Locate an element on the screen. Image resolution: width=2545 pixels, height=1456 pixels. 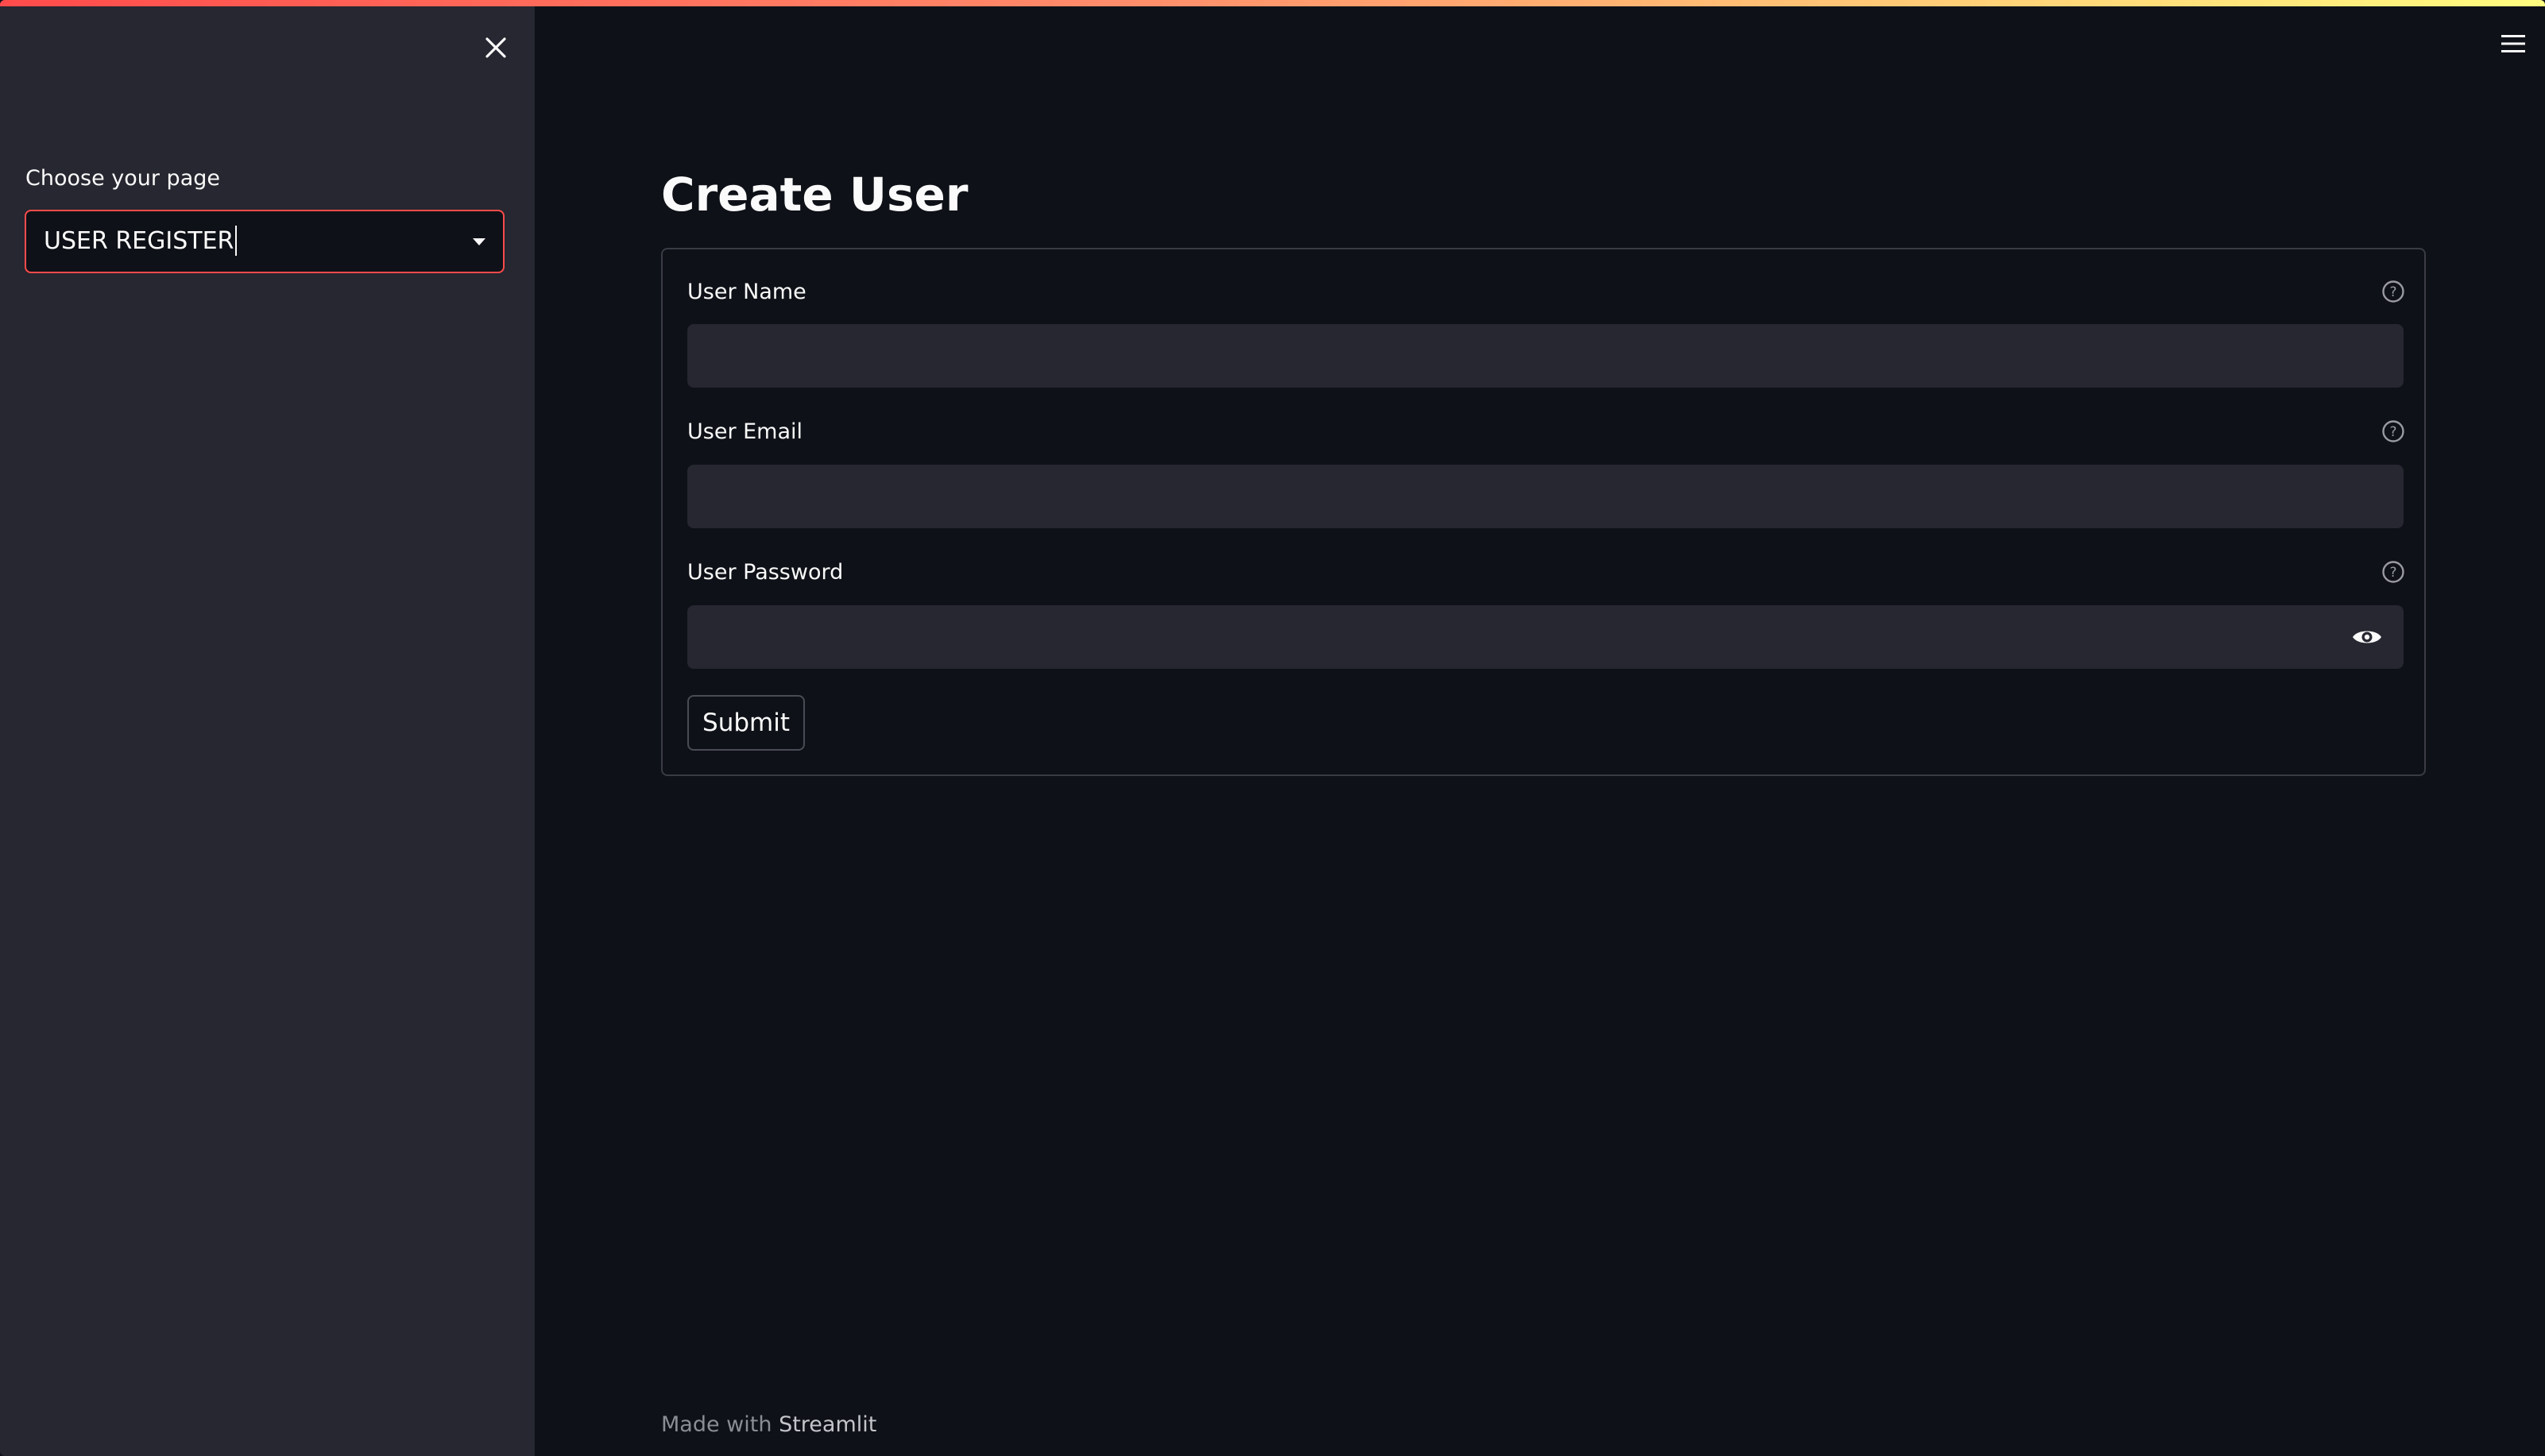
page-select-label: Choose your page is located at coordinates (123, 178).